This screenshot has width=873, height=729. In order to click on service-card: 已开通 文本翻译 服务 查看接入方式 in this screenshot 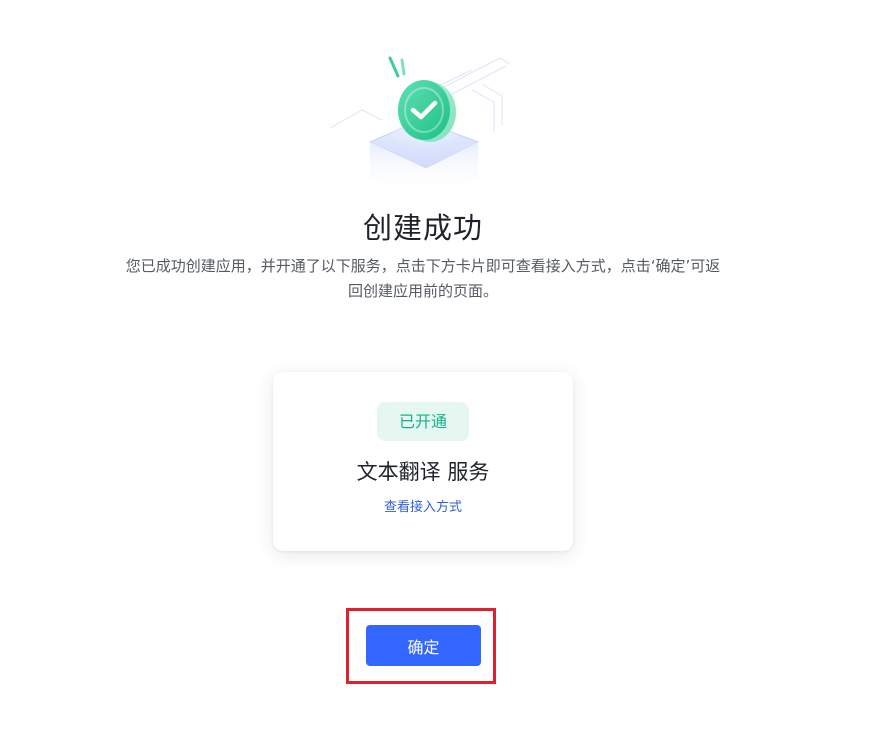, I will do `click(423, 461)`.